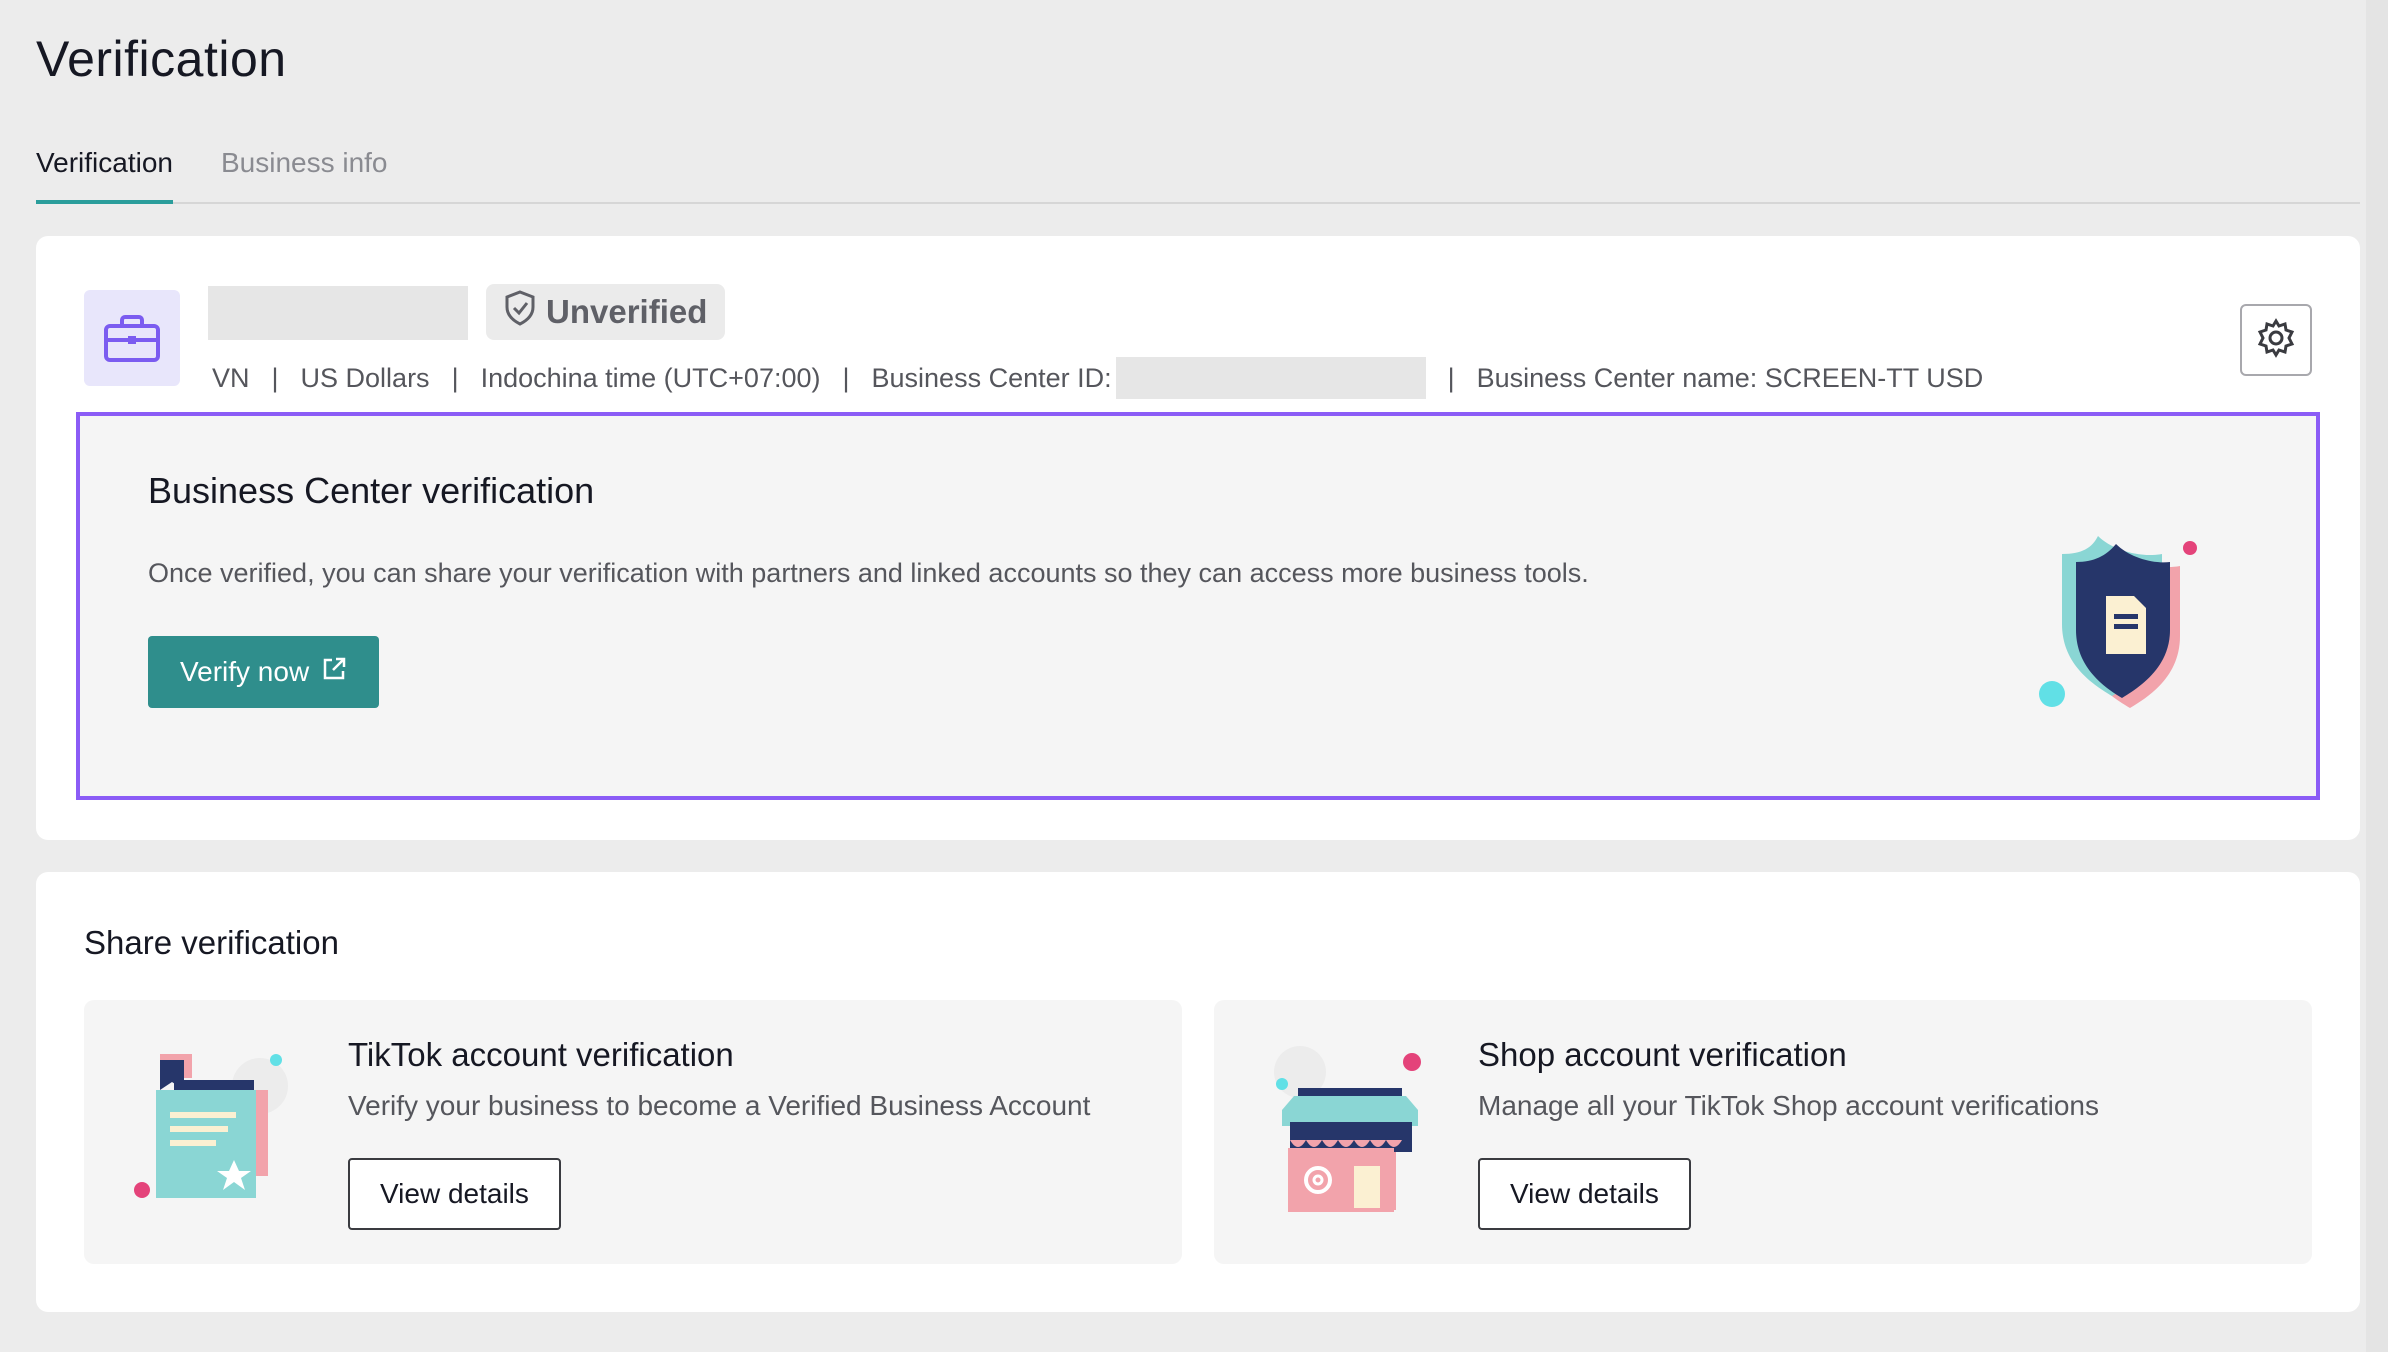 This screenshot has width=2388, height=1352. Describe the element at coordinates (1584, 1194) in the screenshot. I see `shop-view-details-button: View details` at that location.